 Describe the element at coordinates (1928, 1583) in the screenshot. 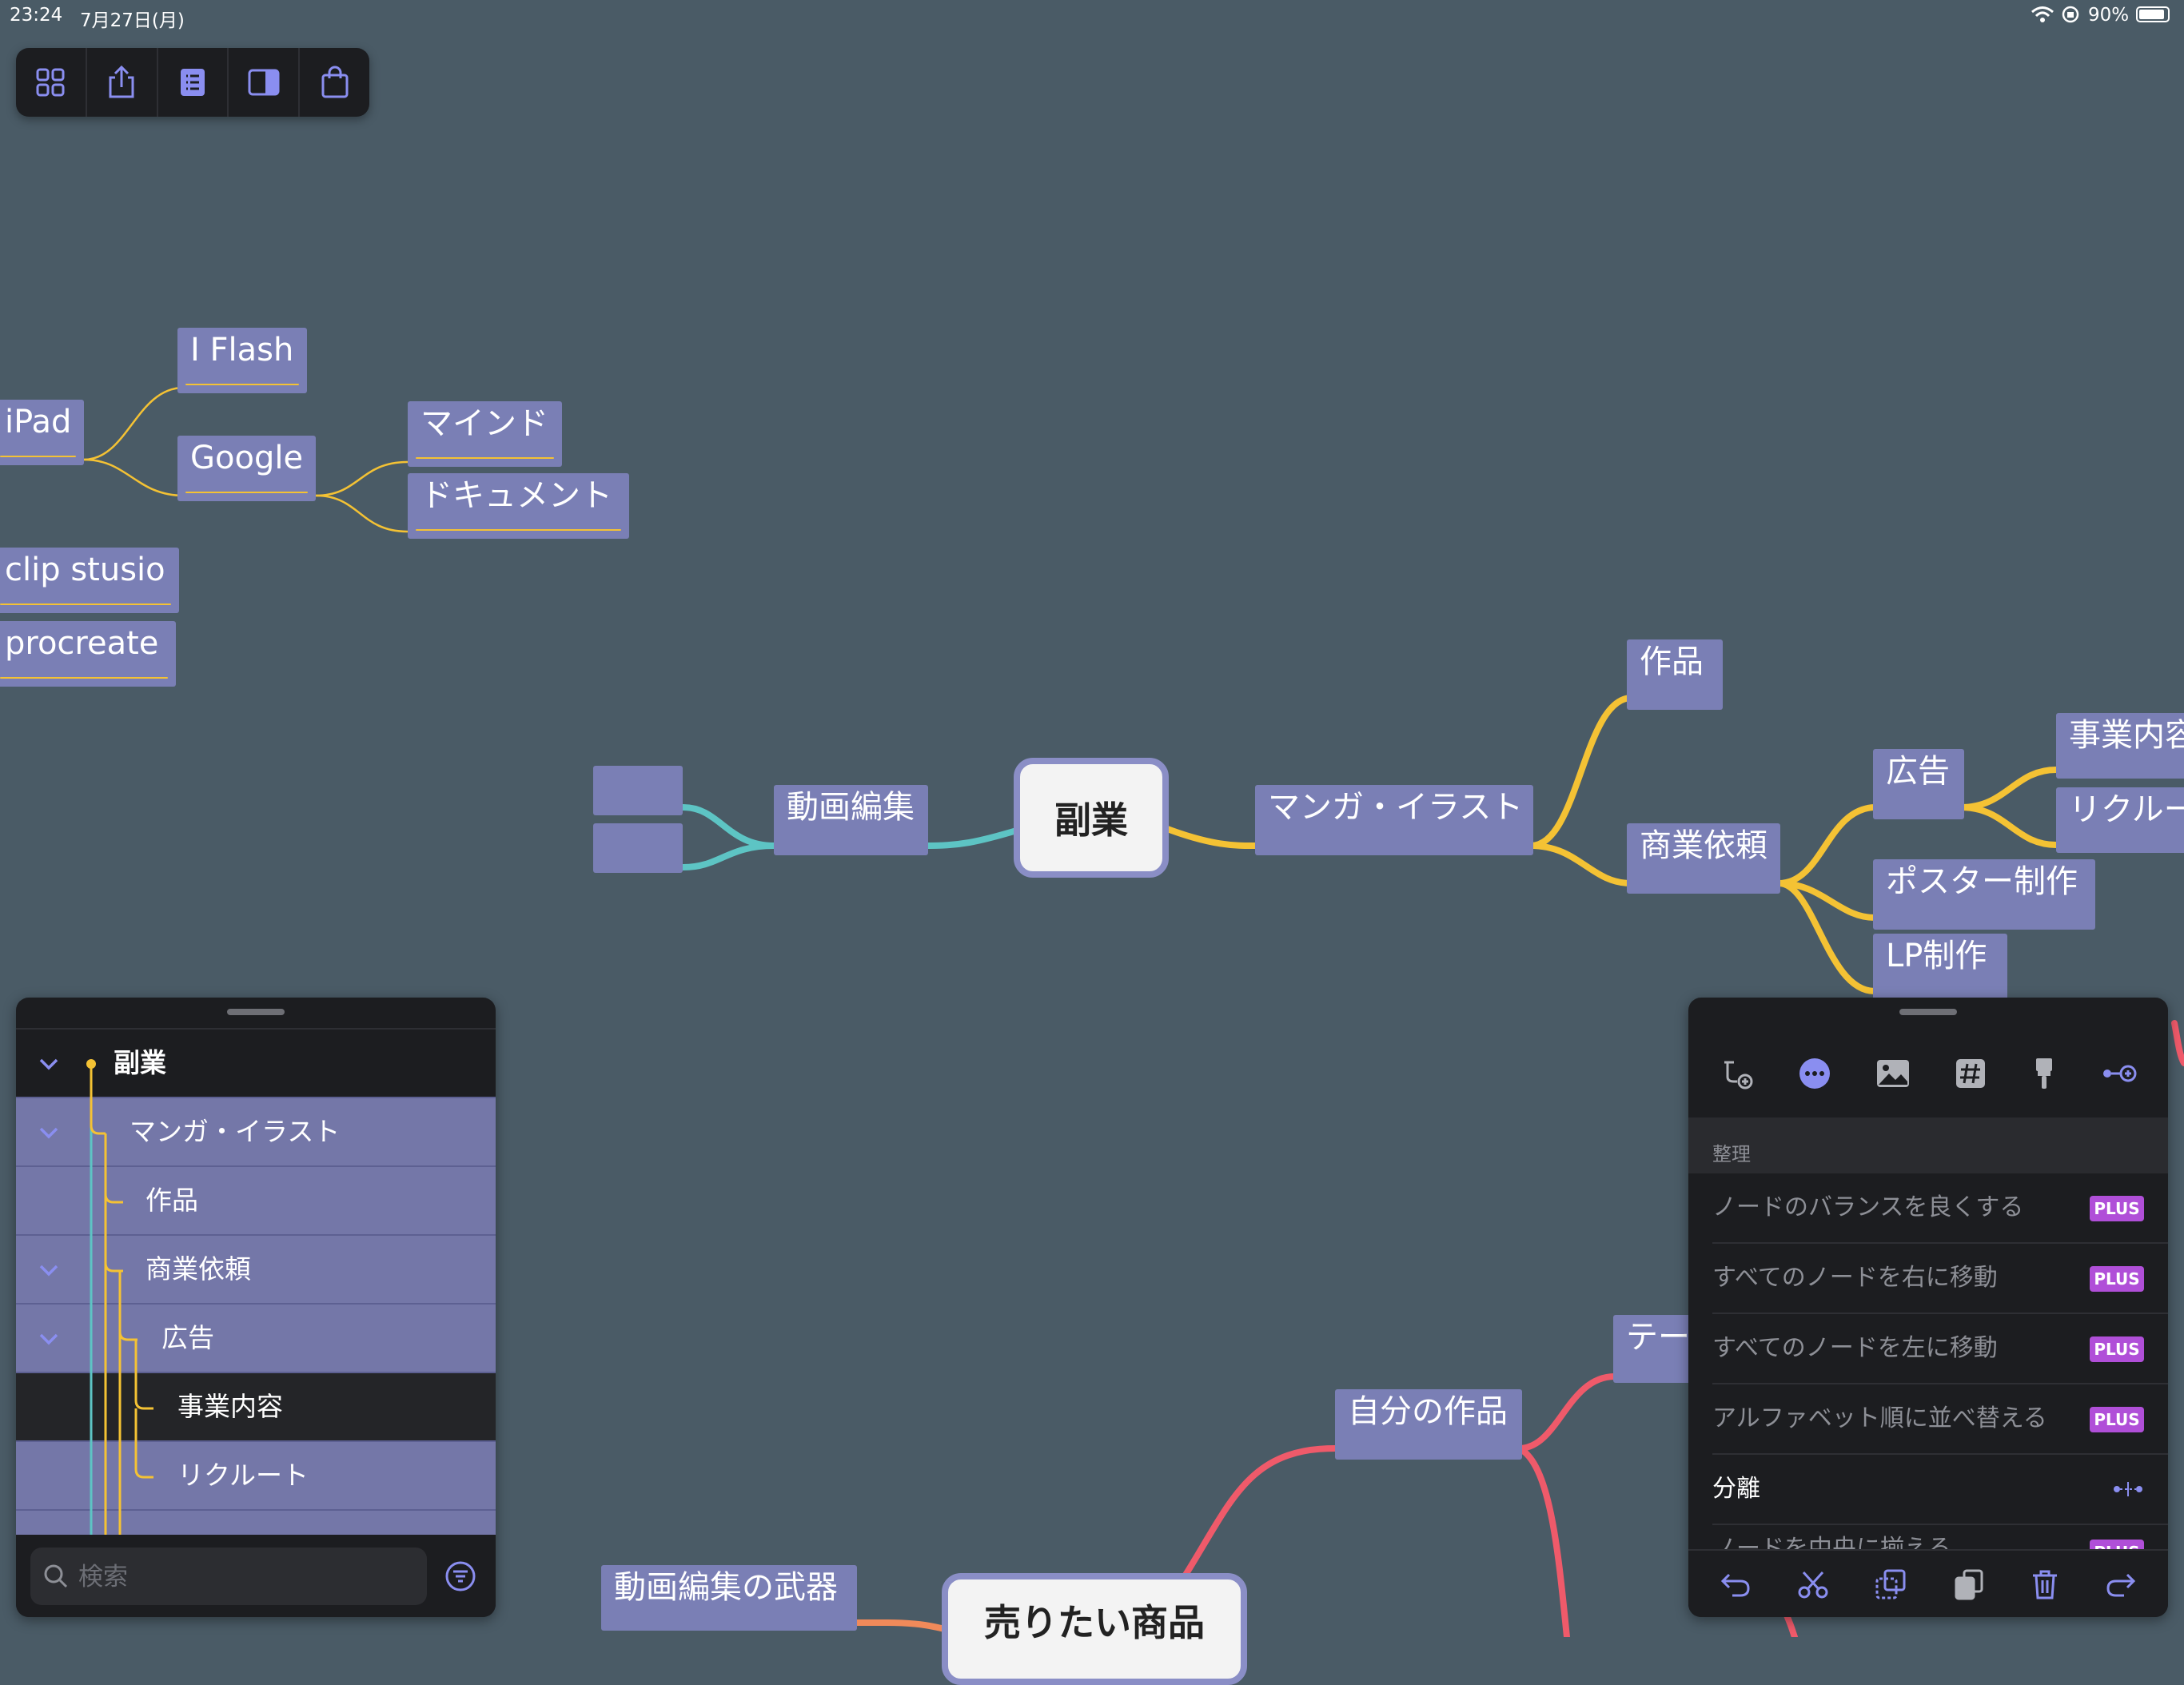

I see `inspector-bottom-bar` at that location.